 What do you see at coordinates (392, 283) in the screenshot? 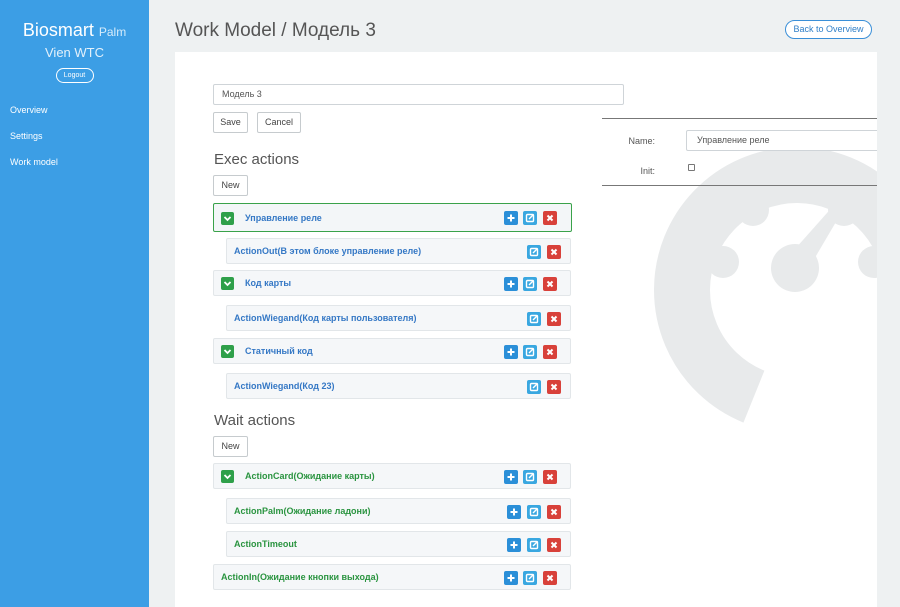
I see `exec-action-item: Код карты` at bounding box center [392, 283].